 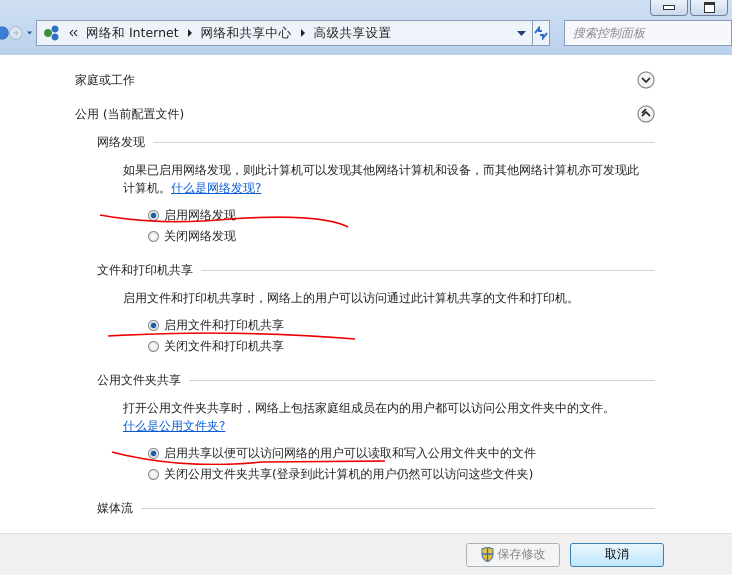 I want to click on section-title: 文件和打印机共享, so click(x=145, y=270).